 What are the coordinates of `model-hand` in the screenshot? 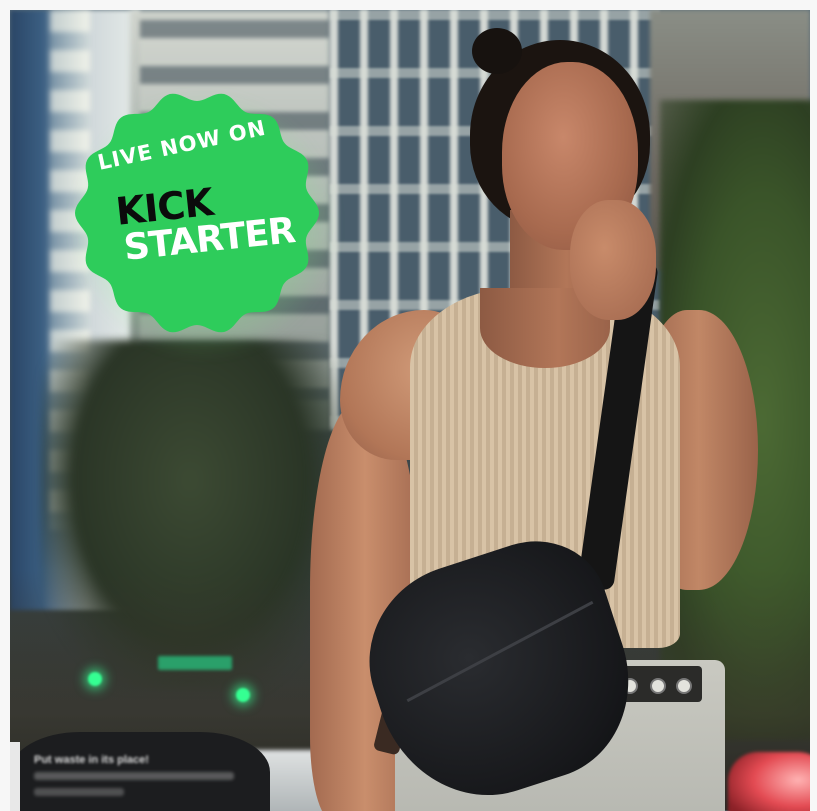 It's located at (613, 260).